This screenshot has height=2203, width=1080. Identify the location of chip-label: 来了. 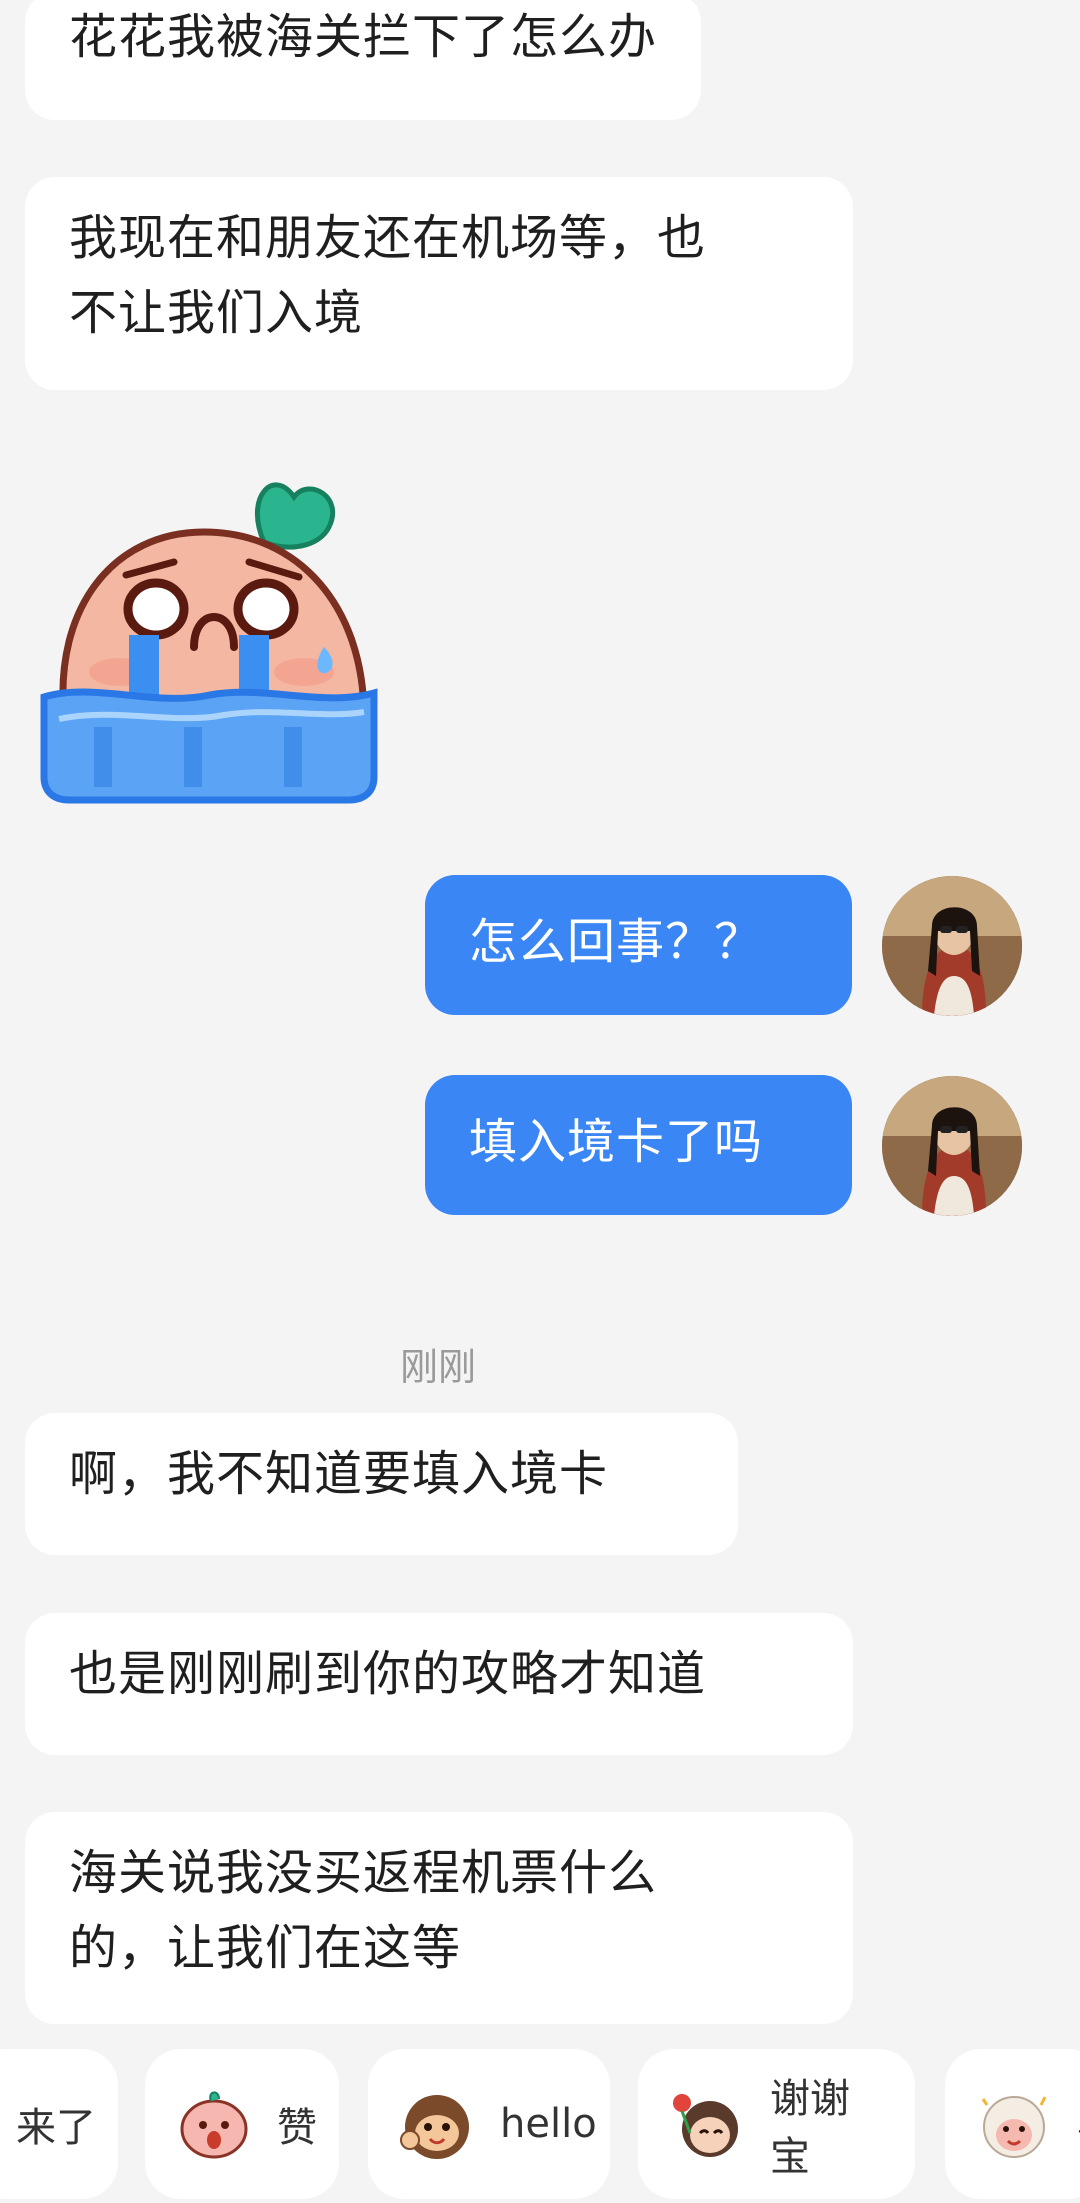
(56, 2128).